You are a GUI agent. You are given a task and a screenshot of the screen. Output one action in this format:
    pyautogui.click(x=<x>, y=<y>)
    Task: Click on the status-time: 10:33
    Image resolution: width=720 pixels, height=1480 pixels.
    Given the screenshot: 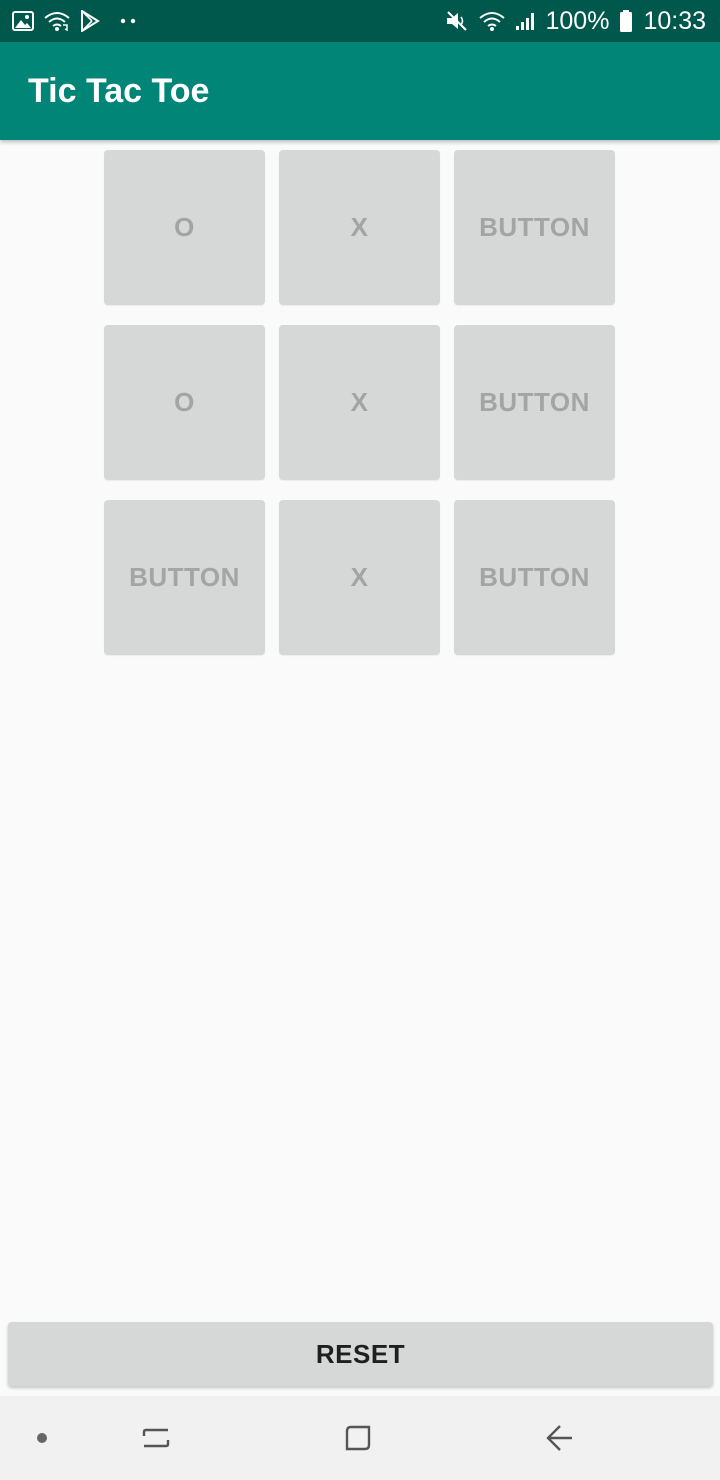 What is the action you would take?
    pyautogui.click(x=674, y=20)
    